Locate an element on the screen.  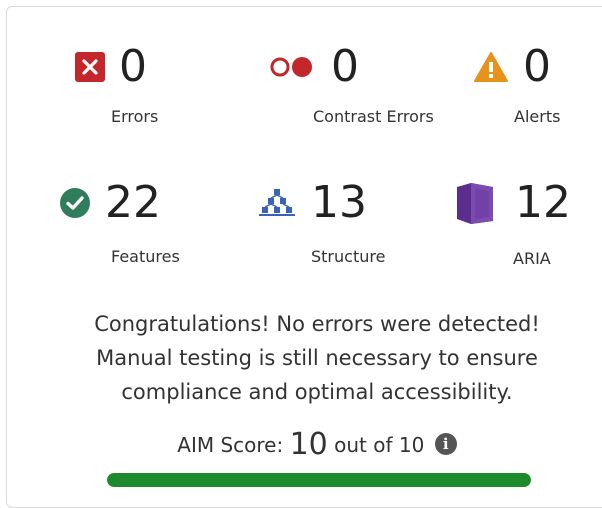
aim-score: AIM Score: 10 out of 10 i is located at coordinates (304, 444).